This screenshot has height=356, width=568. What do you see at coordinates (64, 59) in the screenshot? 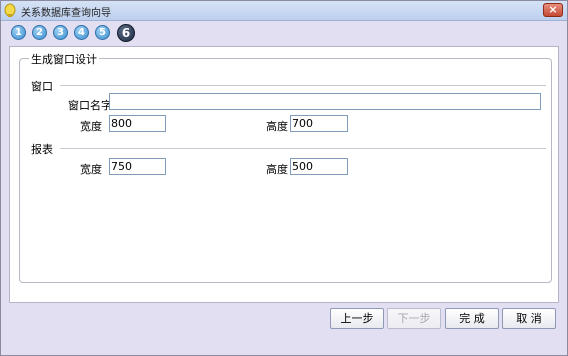
I see `group-legend: 生成窗口设计` at bounding box center [64, 59].